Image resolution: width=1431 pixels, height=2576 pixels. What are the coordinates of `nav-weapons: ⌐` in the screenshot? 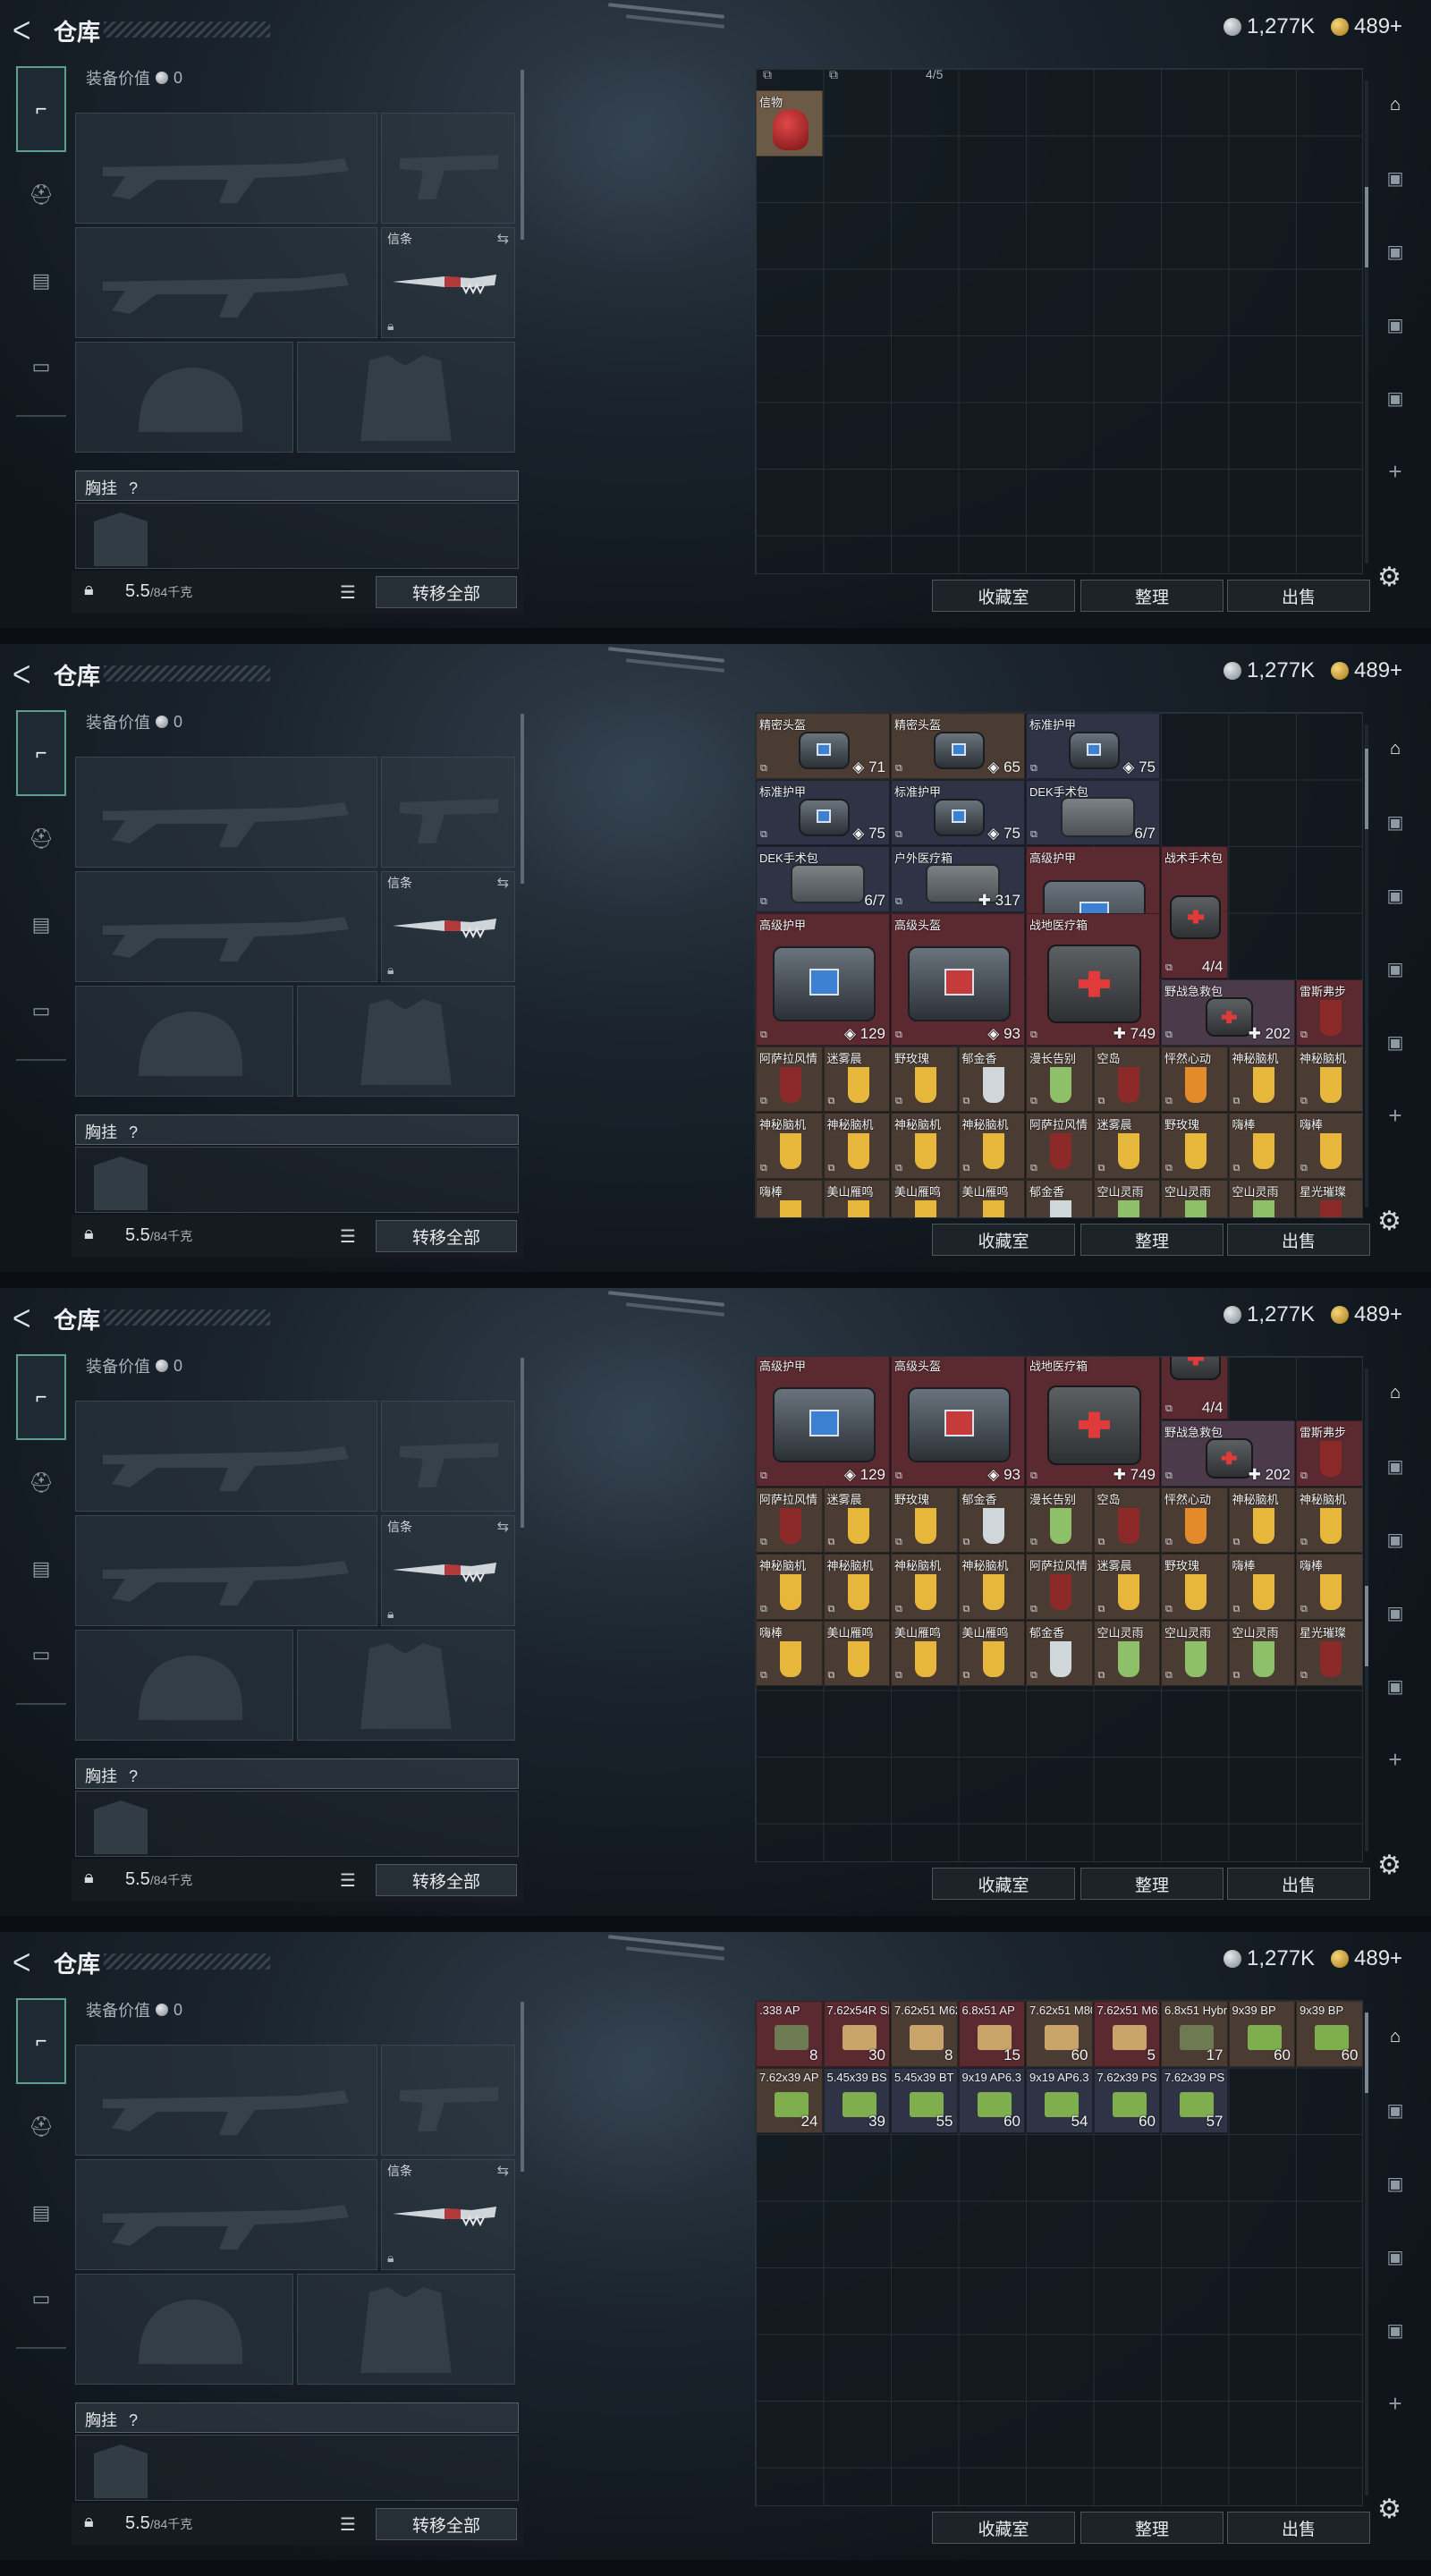 It's located at (41, 753).